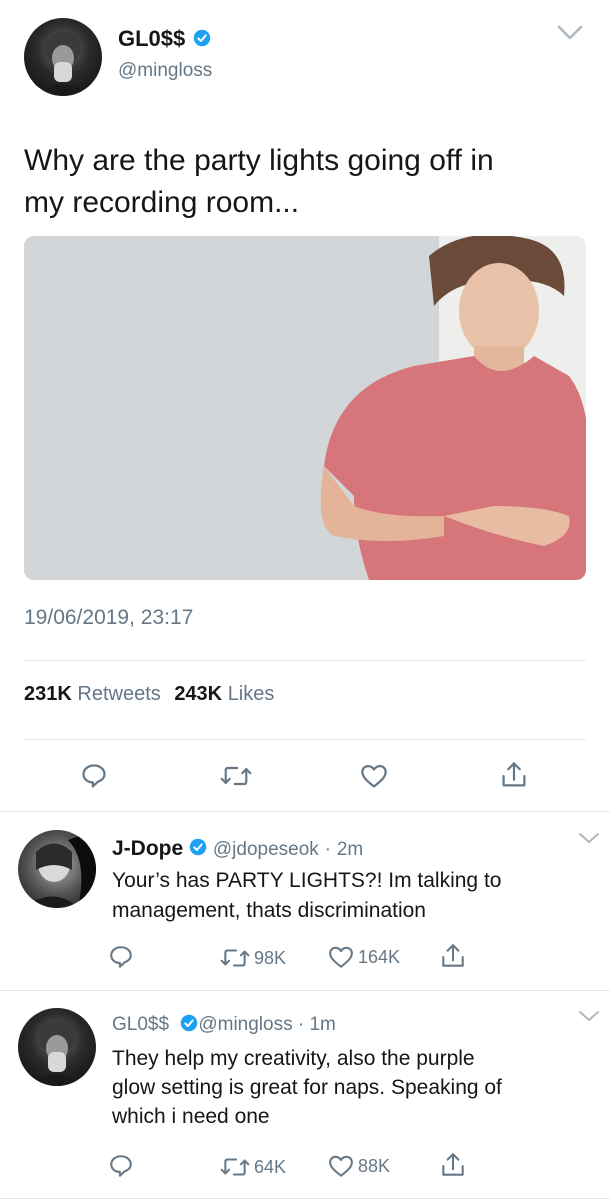 The width and height of the screenshot is (610, 1200). Describe the element at coordinates (165, 71) in the screenshot. I see `main-tweet-handle: @mingloss` at that location.